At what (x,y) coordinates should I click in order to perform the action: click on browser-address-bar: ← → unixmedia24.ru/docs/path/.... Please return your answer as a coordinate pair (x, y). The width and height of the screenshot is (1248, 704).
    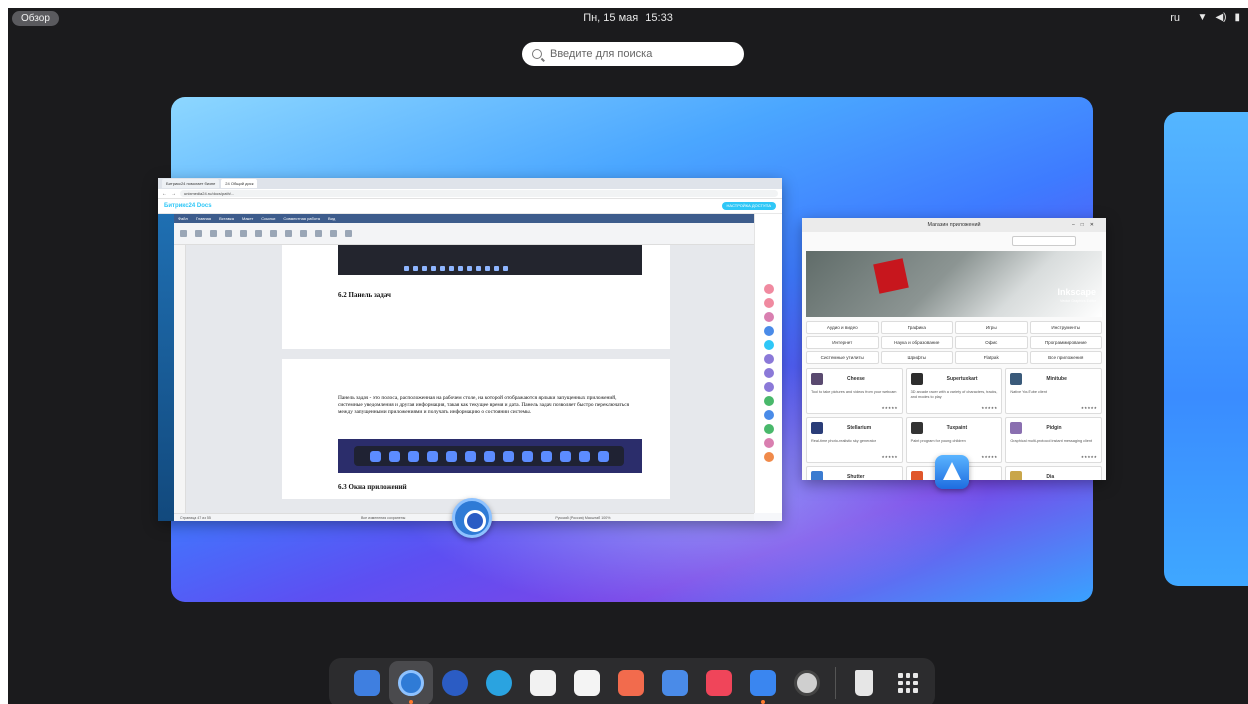
    Looking at the image, I should click on (470, 194).